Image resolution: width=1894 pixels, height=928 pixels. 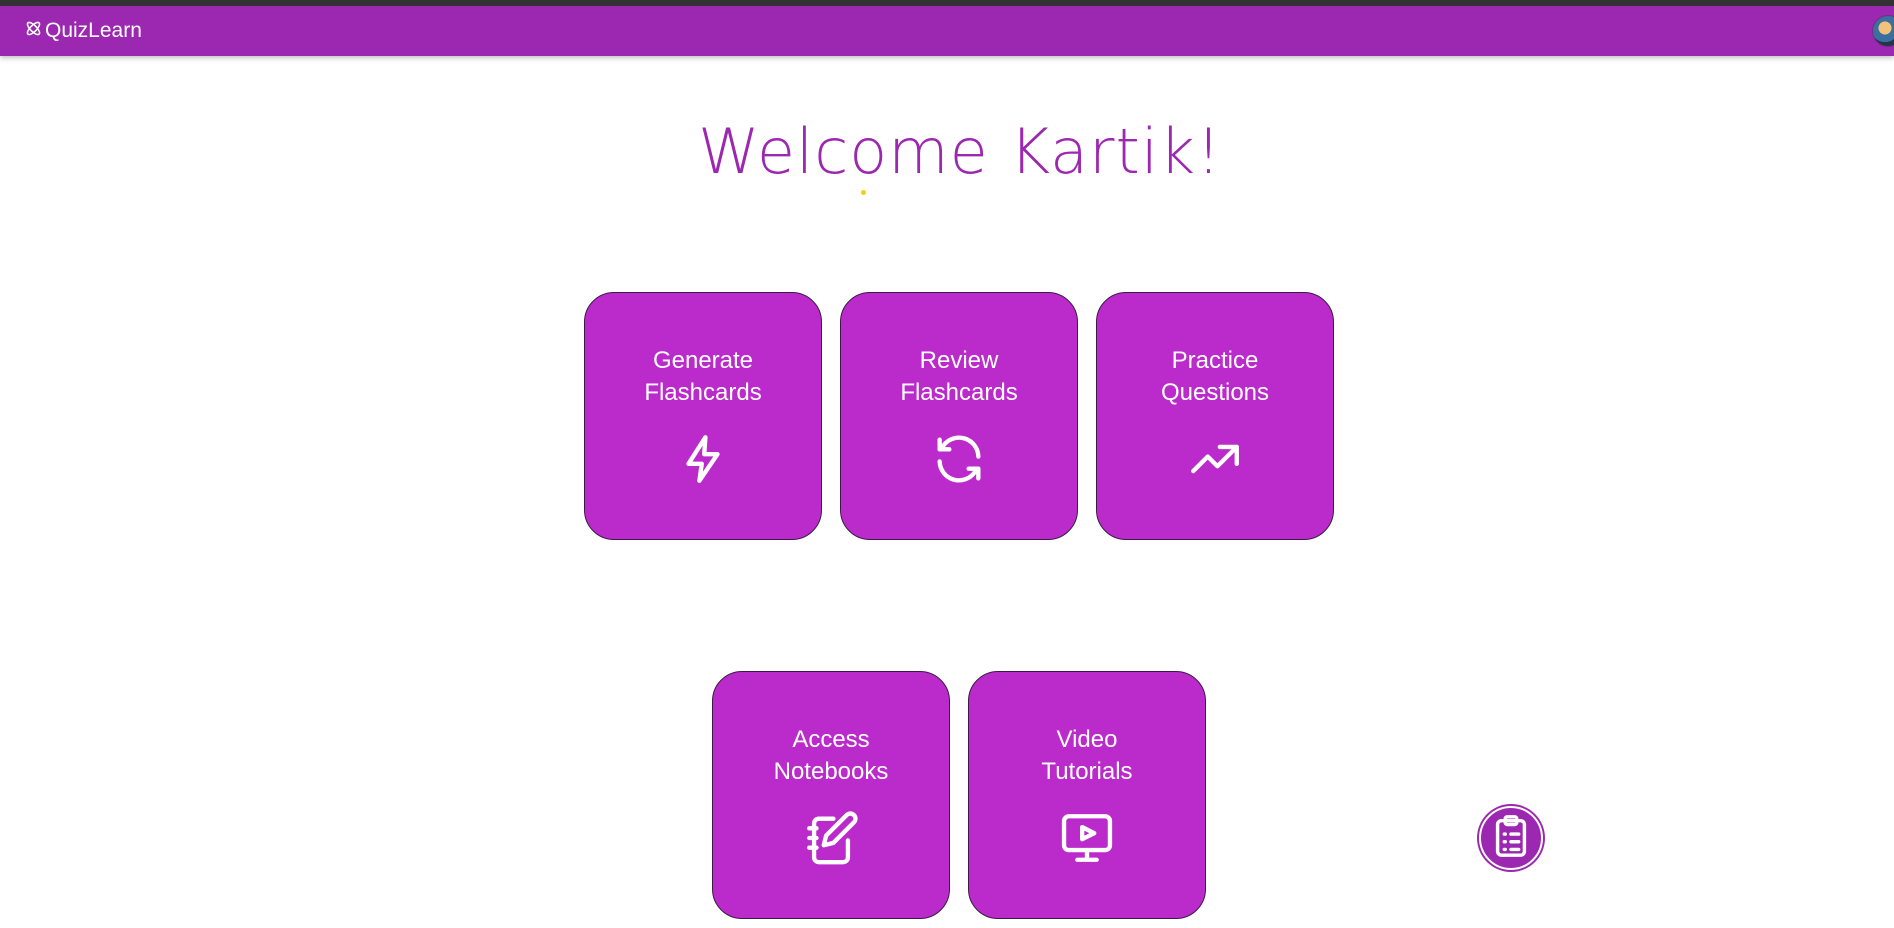 What do you see at coordinates (947, 31) in the screenshot?
I see `navbar: QuizLearn` at bounding box center [947, 31].